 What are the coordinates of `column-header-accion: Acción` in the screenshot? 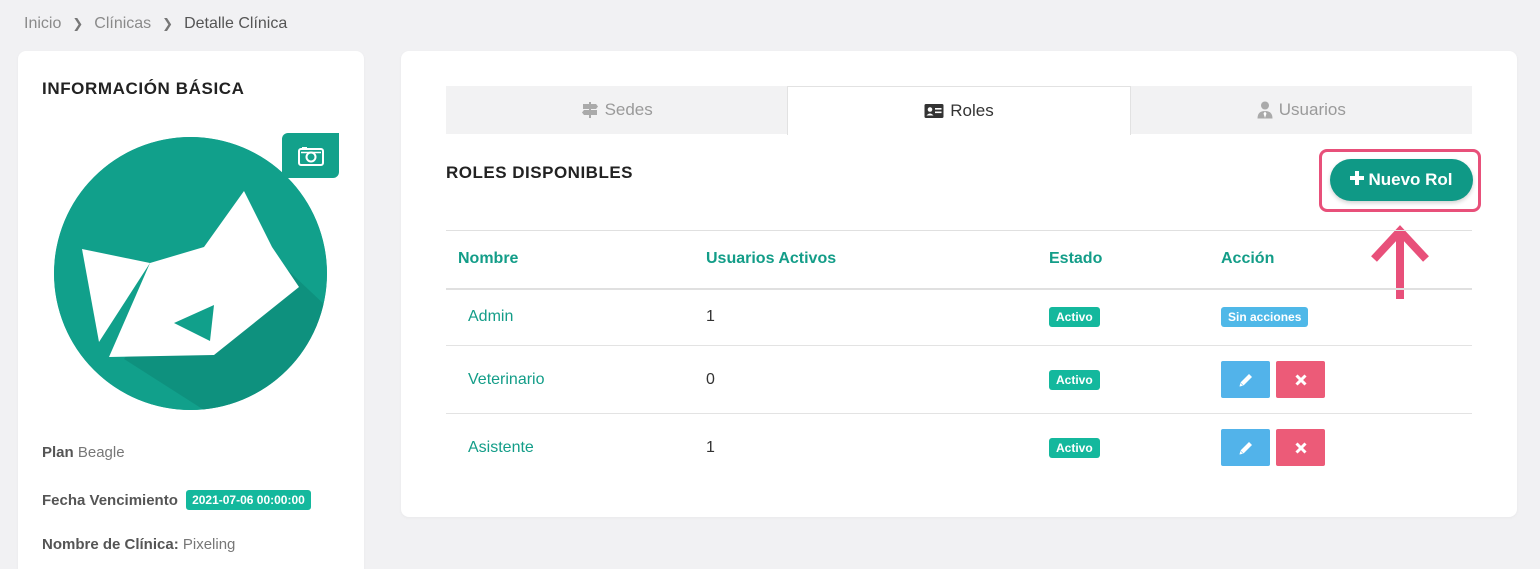 It's located at (1340, 260).